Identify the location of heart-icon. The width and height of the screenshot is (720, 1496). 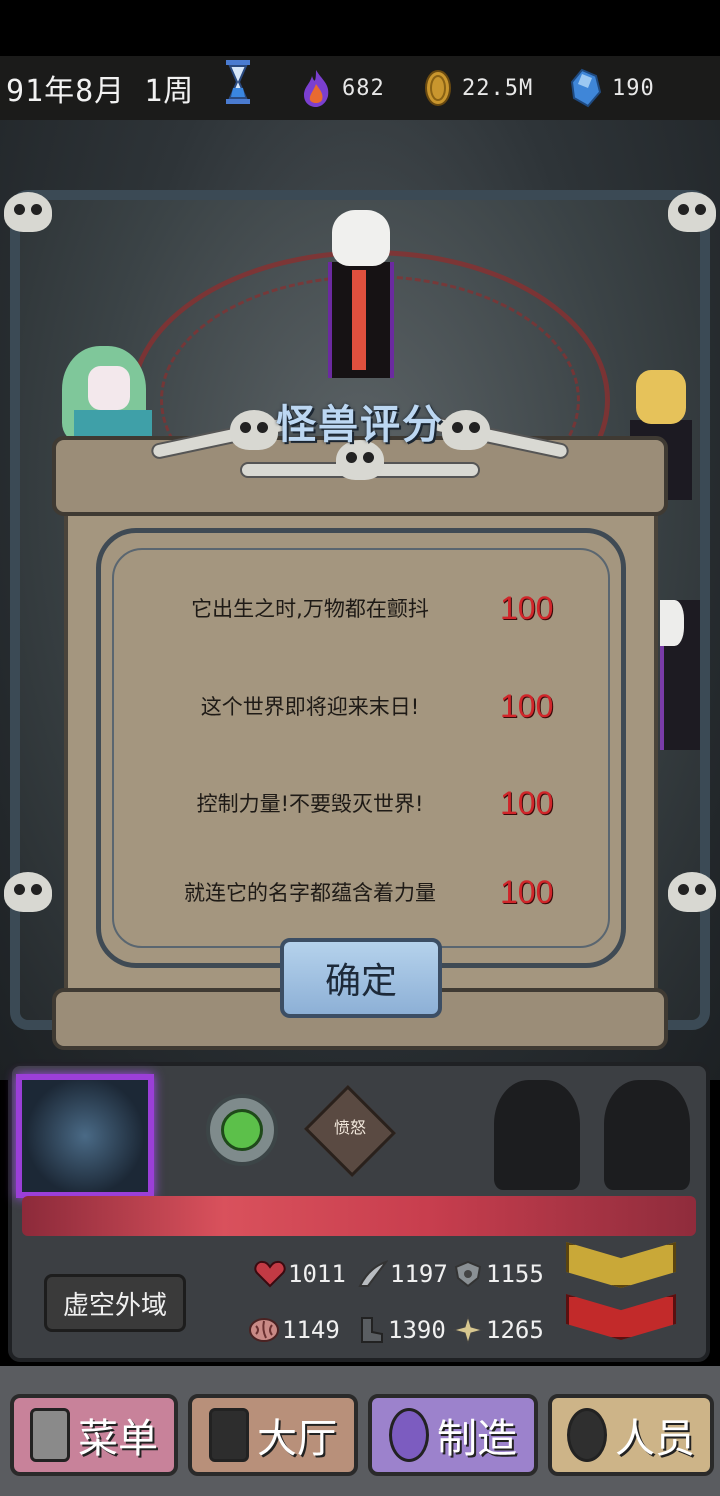
(270, 1274).